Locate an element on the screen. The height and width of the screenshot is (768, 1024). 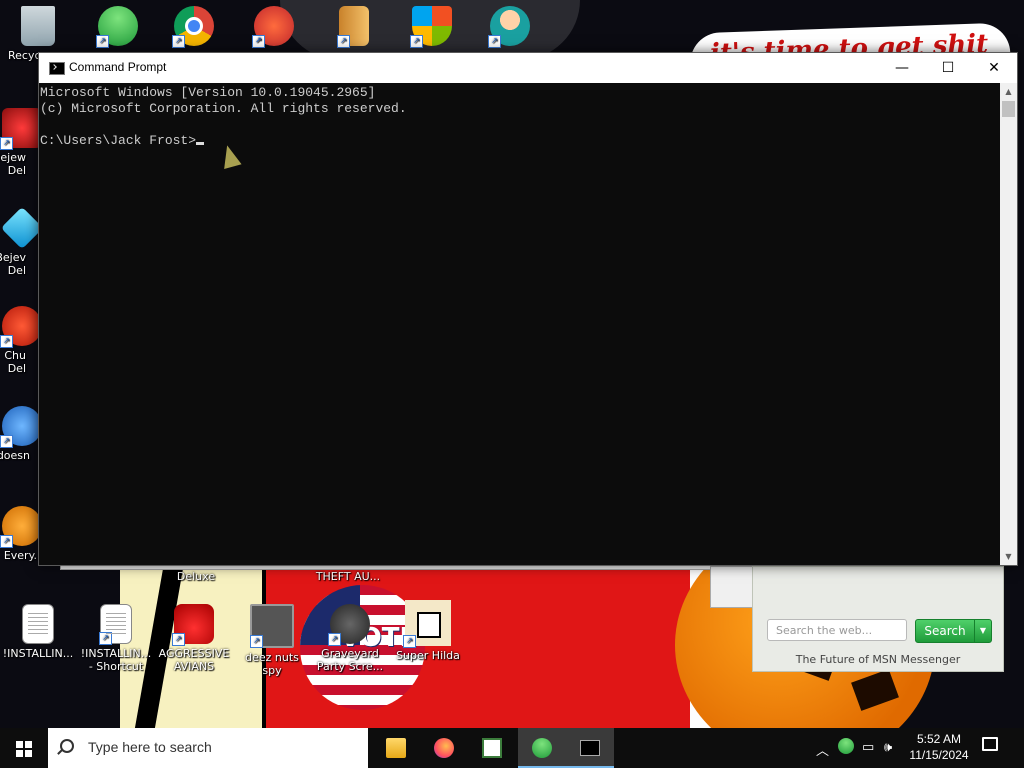
app-window-icon is located at coordinates (492, 748).